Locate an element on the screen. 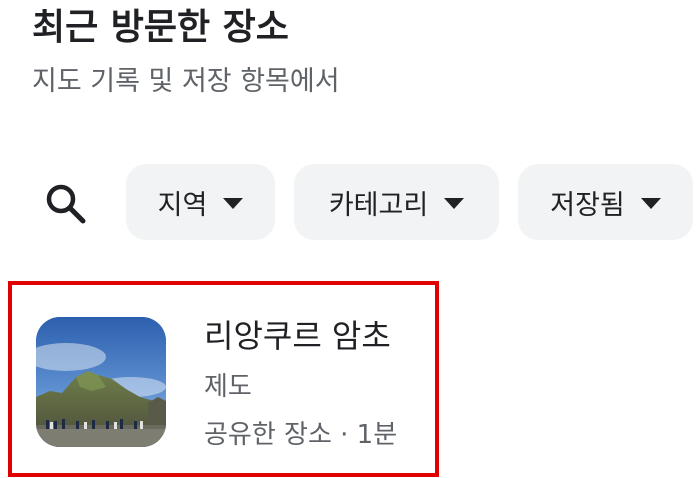  search-icon is located at coordinates (66, 204).